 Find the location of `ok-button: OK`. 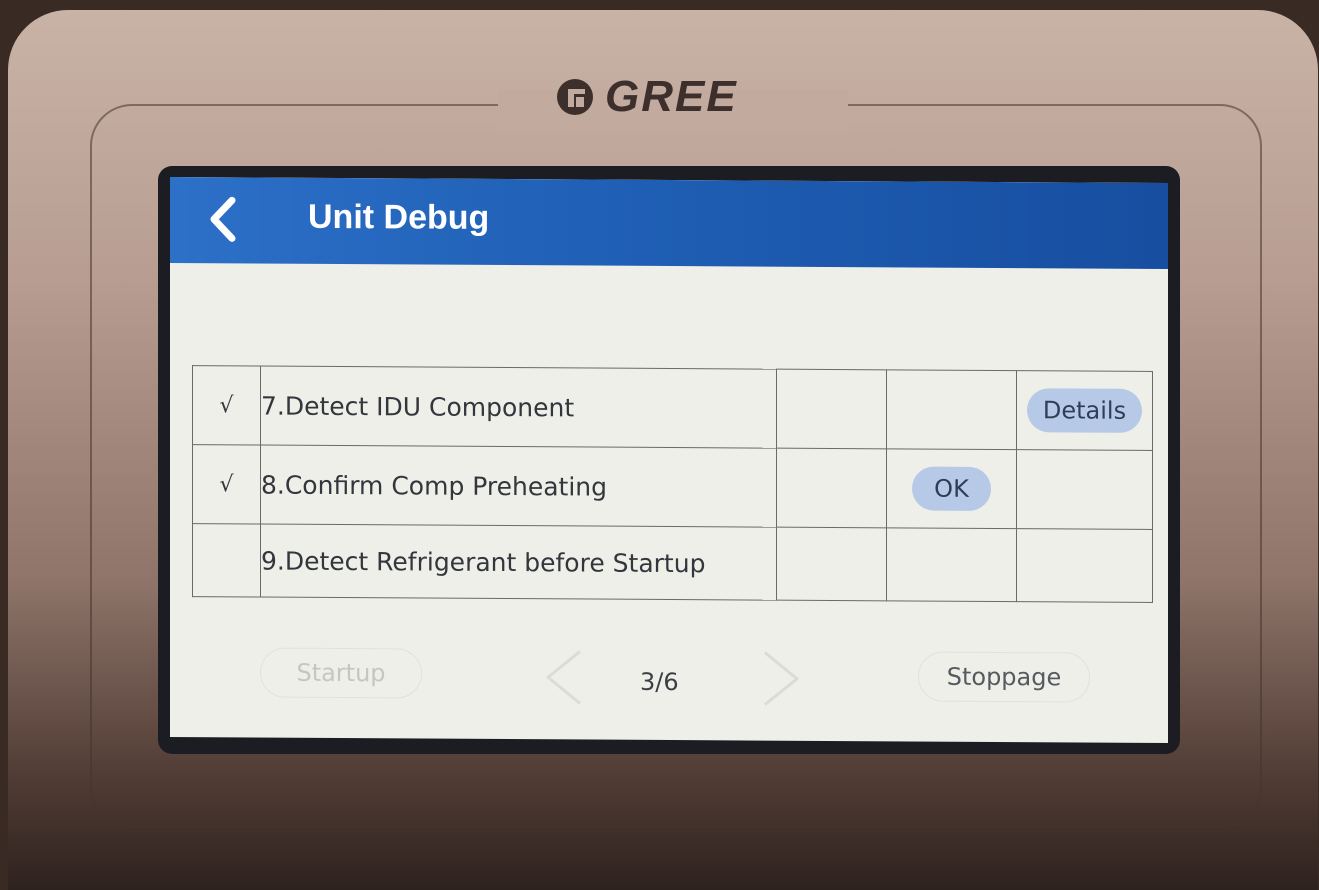

ok-button: OK is located at coordinates (951, 488).